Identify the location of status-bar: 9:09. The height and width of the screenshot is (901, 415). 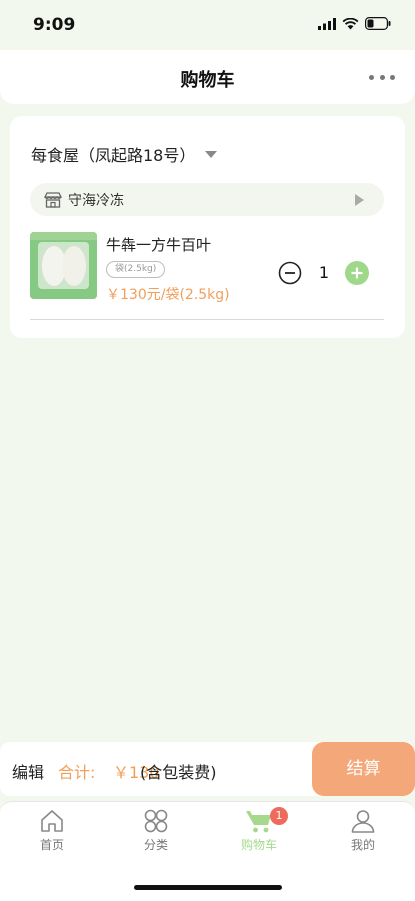
(207, 25).